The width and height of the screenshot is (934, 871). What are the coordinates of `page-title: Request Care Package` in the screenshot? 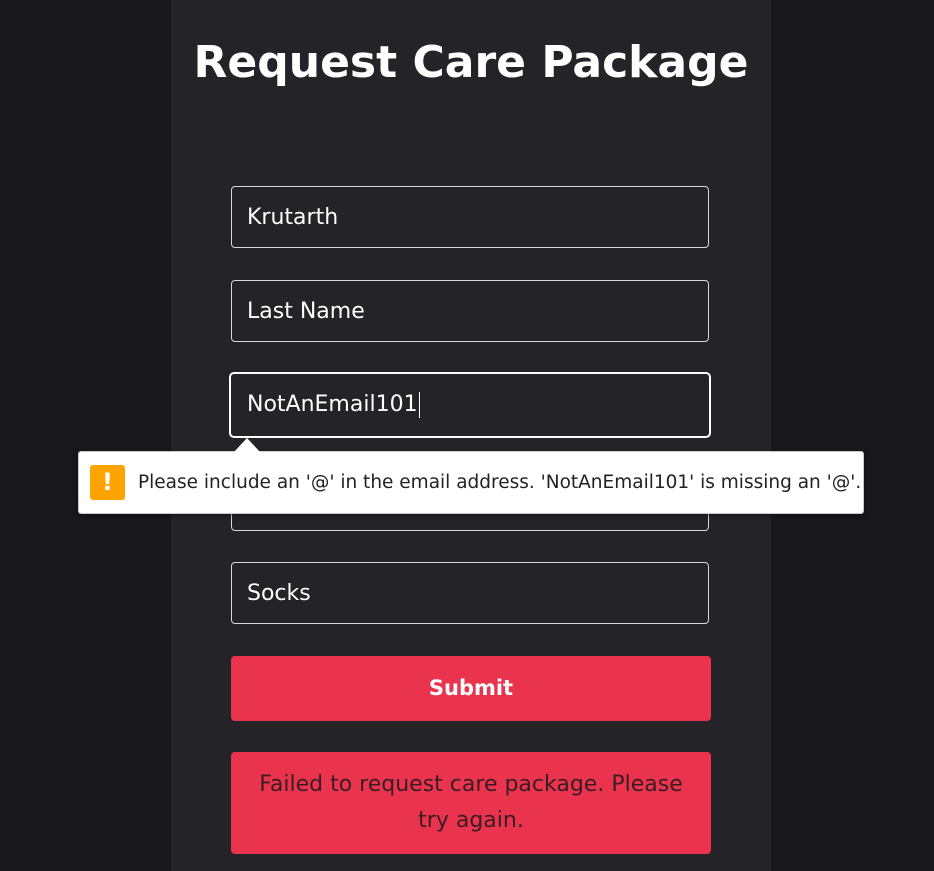 It's located at (471, 62).